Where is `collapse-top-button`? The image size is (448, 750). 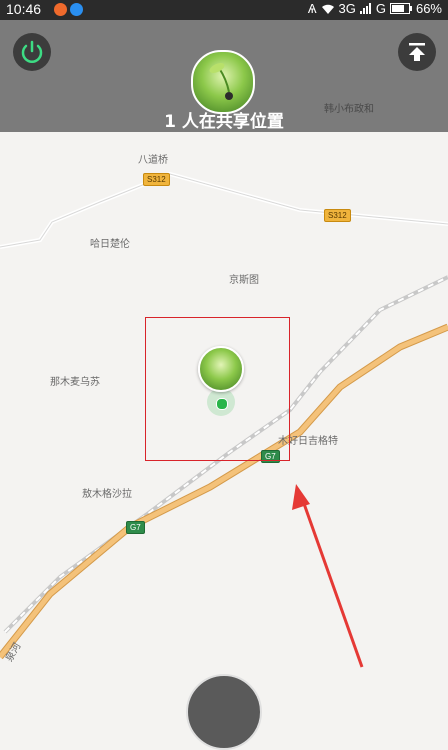 collapse-top-button is located at coordinates (417, 52).